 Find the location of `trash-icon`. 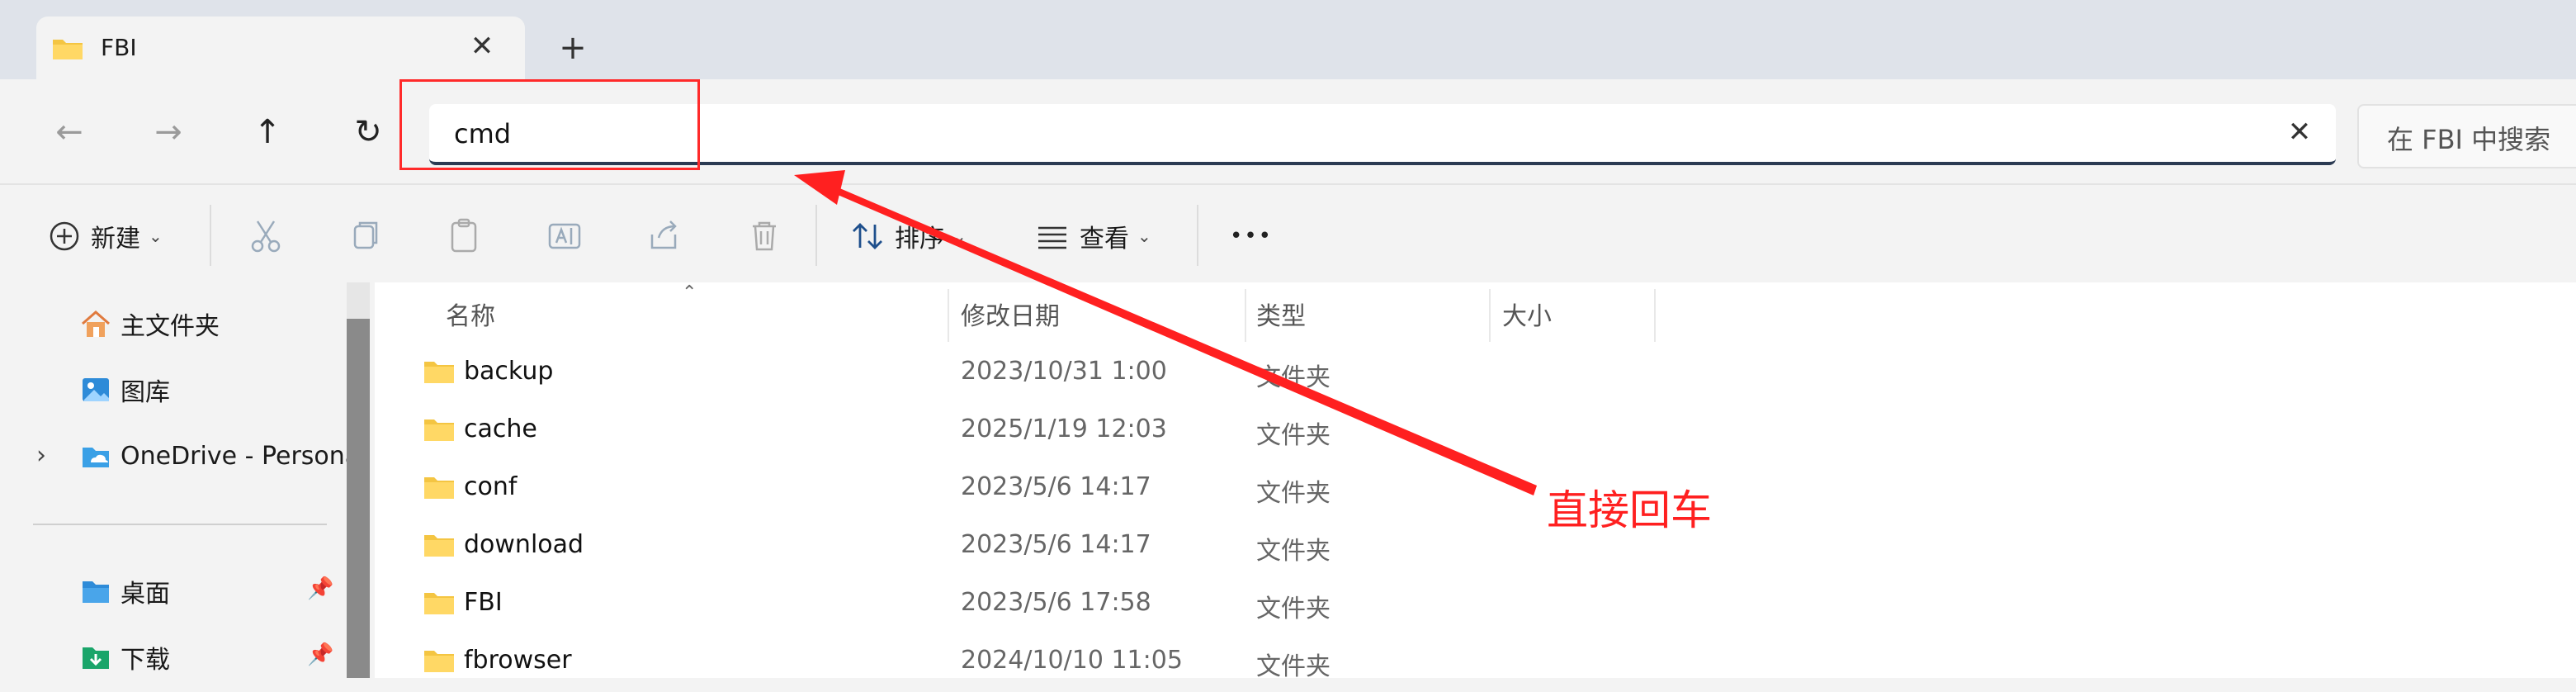

trash-icon is located at coordinates (764, 237).